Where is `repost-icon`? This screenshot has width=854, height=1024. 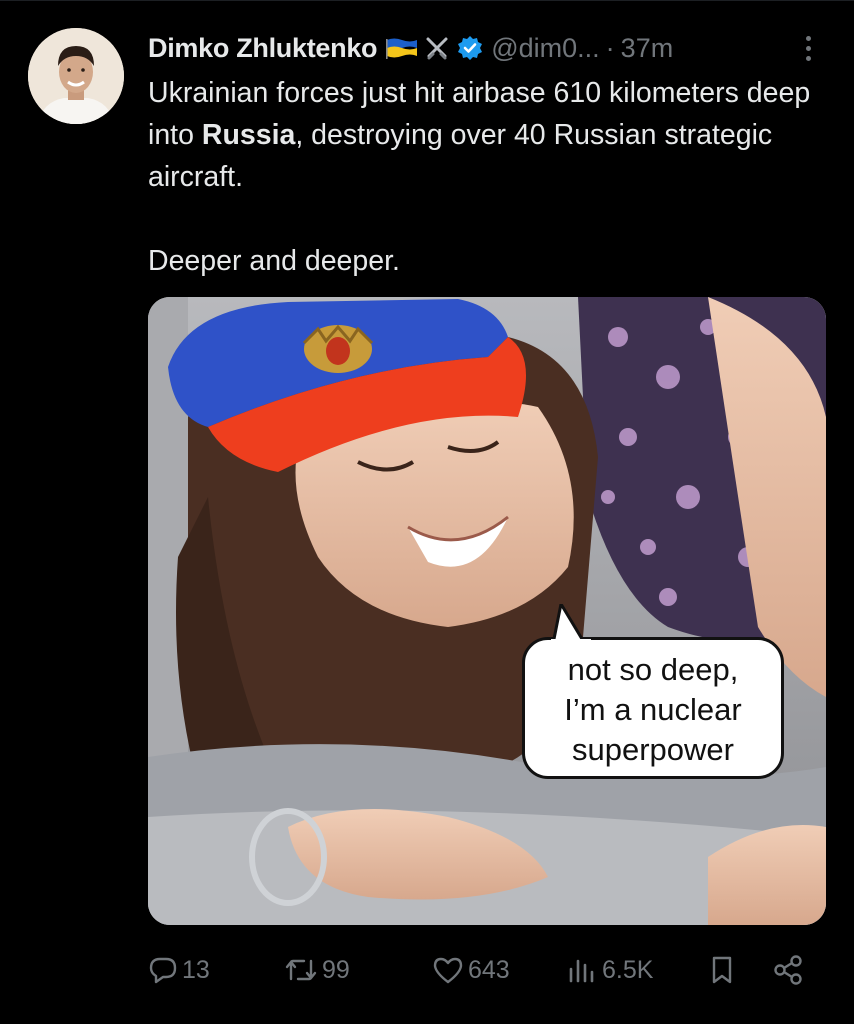
repost-icon is located at coordinates (301, 970).